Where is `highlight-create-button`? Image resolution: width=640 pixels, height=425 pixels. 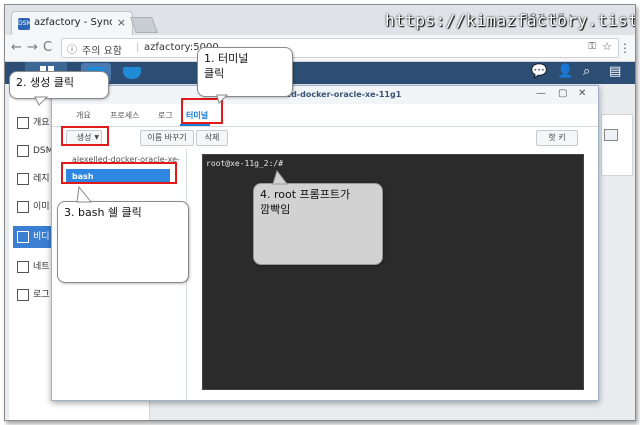
highlight-create-button is located at coordinates (85, 136).